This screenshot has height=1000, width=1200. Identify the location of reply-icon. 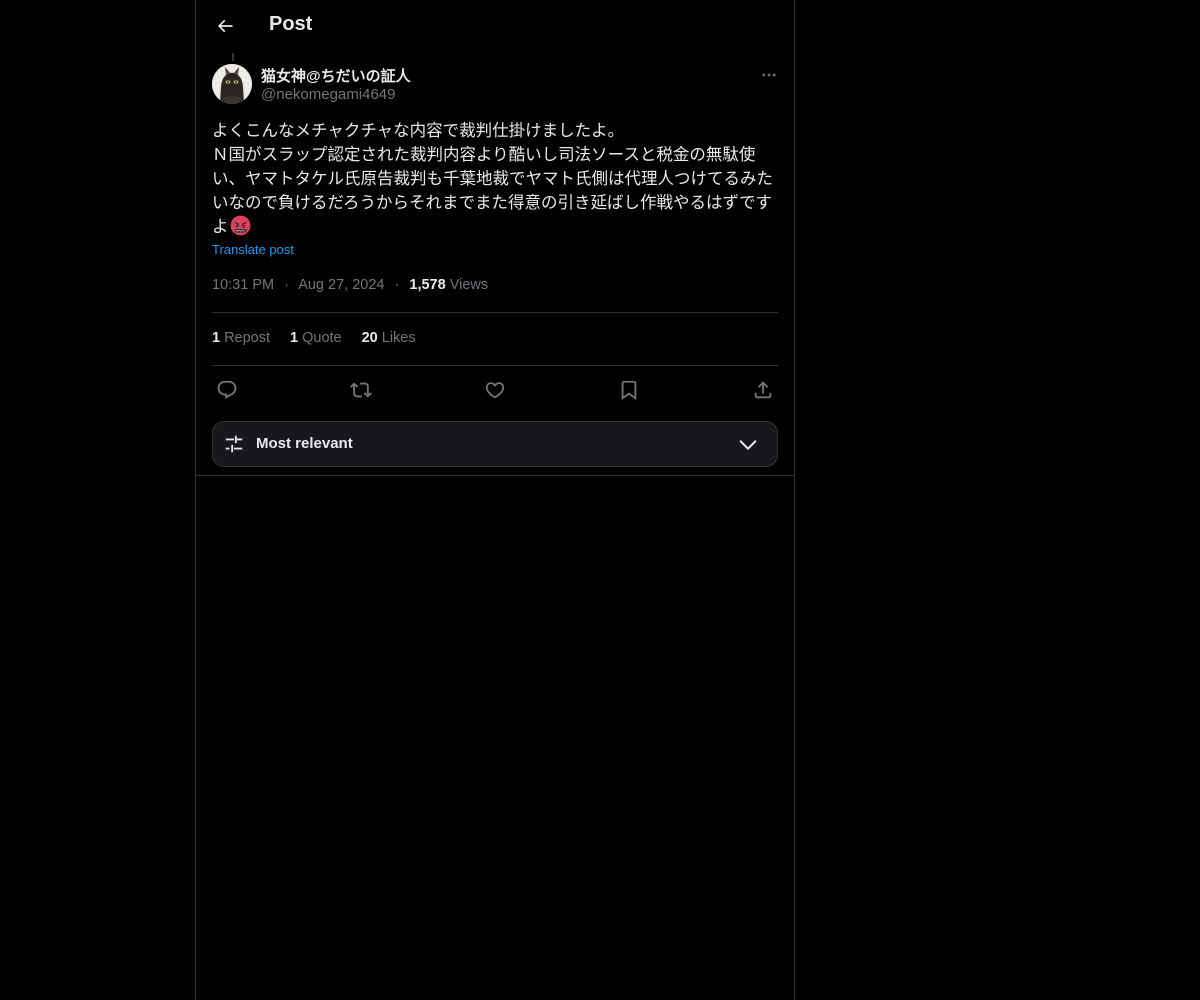
(227, 389).